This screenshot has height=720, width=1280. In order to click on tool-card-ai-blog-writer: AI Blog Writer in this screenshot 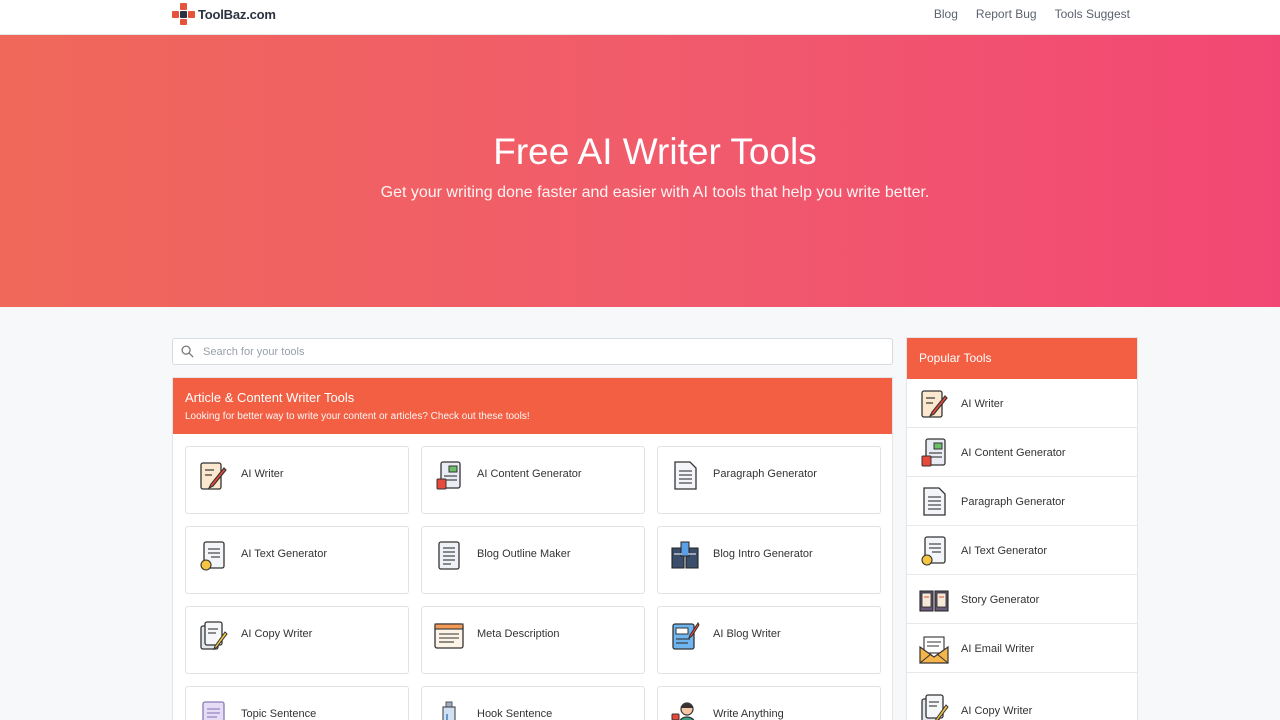, I will do `click(769, 640)`.